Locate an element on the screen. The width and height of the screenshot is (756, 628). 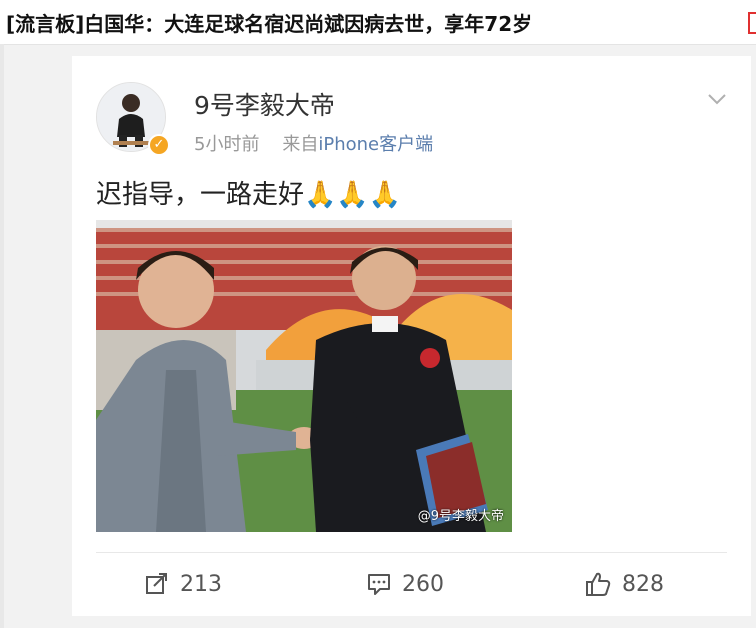
actions-divider is located at coordinates (411, 552).